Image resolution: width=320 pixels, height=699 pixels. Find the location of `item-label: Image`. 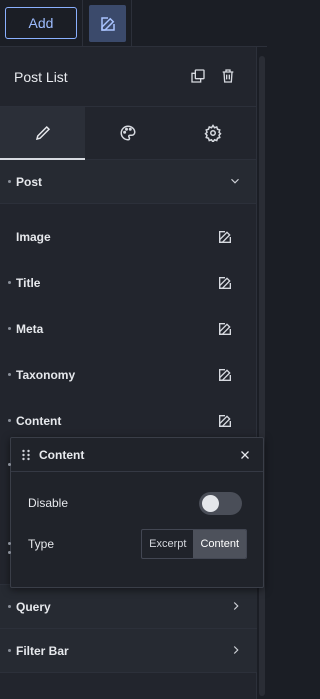

item-label: Image is located at coordinates (33, 237).